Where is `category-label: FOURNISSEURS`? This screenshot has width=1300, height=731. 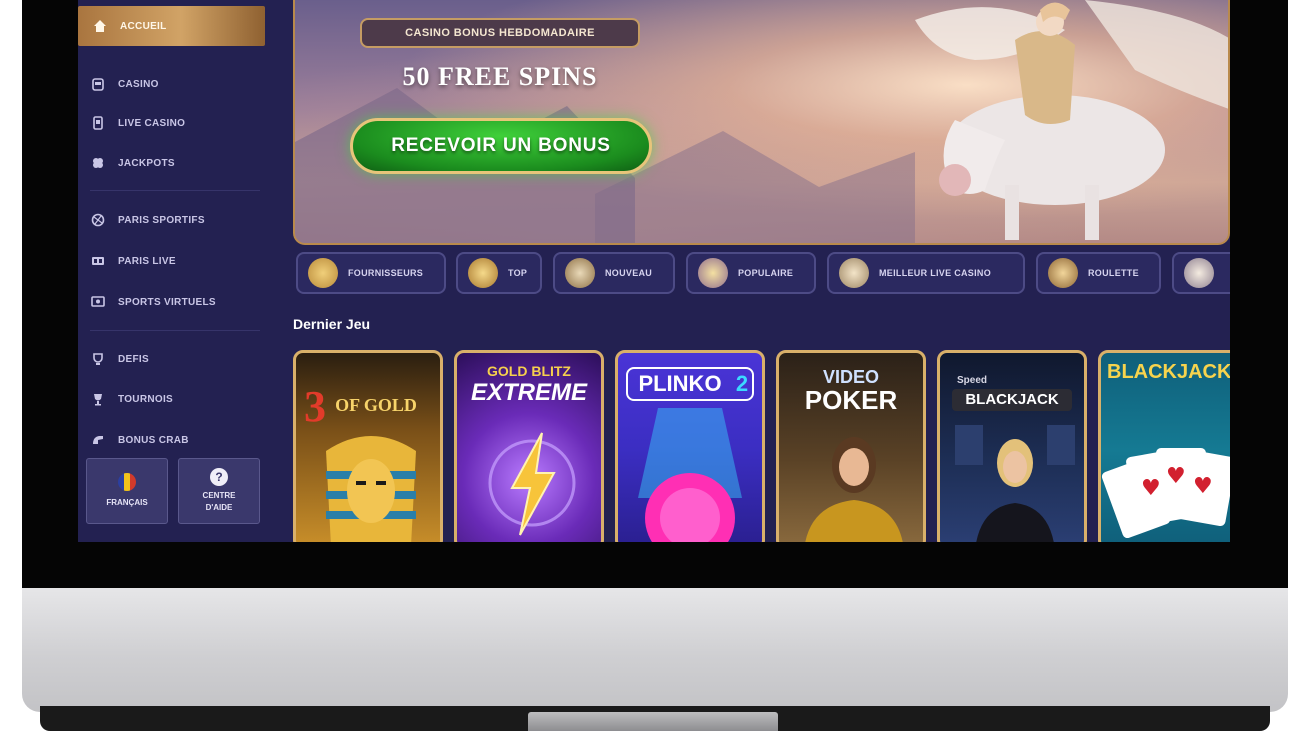
category-label: FOURNISSEURS is located at coordinates (386, 273).